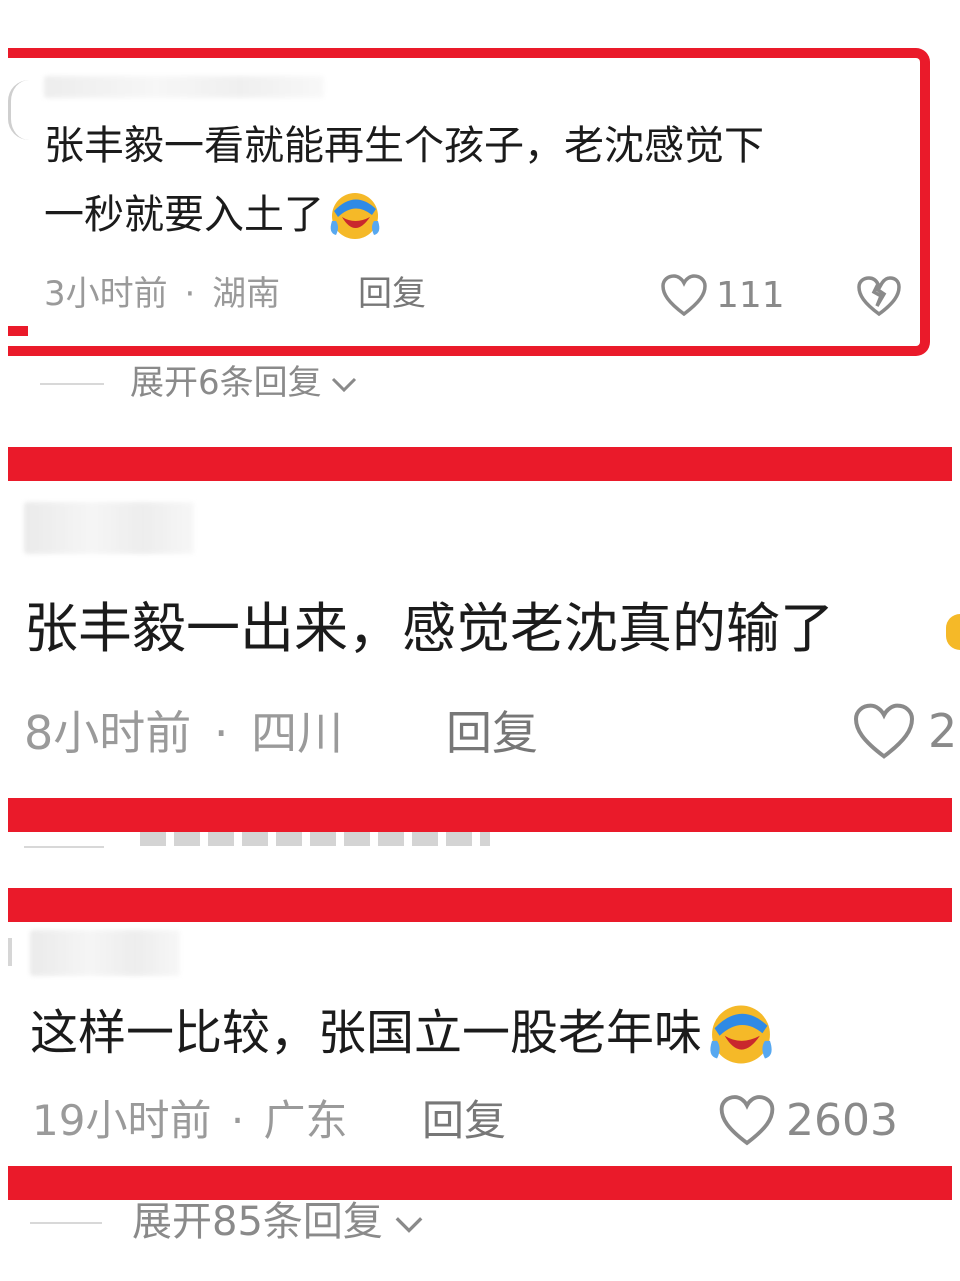 The height and width of the screenshot is (1281, 960). Describe the element at coordinates (226, 383) in the screenshot. I see `expand-replies-label: 展开6条回复` at that location.